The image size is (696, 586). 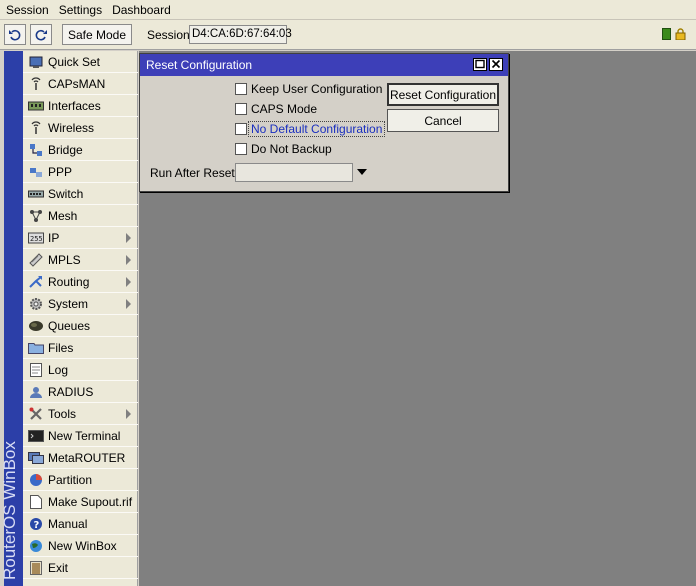 I want to click on sidebar-item-bridge: Bridge, so click(x=80, y=150).